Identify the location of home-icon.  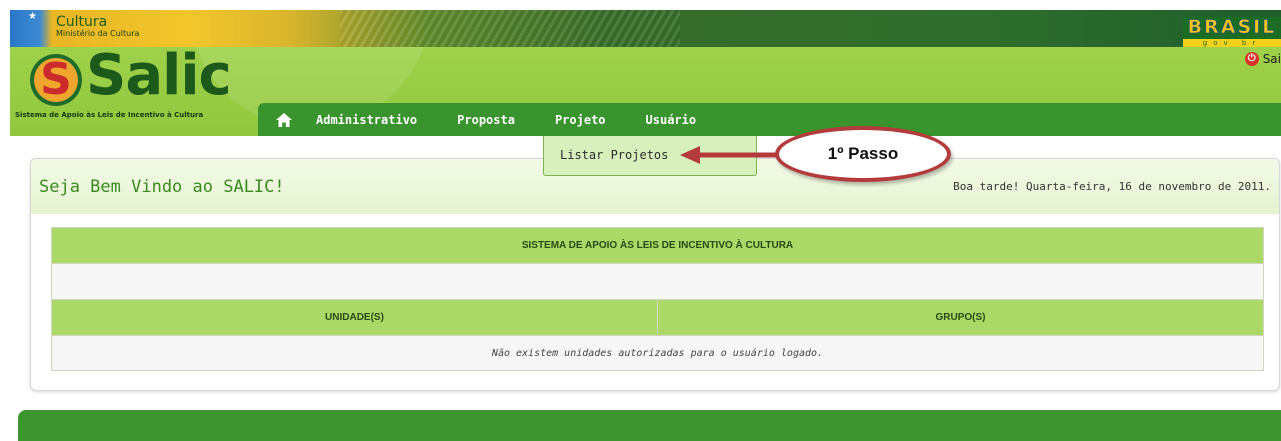
(284, 120).